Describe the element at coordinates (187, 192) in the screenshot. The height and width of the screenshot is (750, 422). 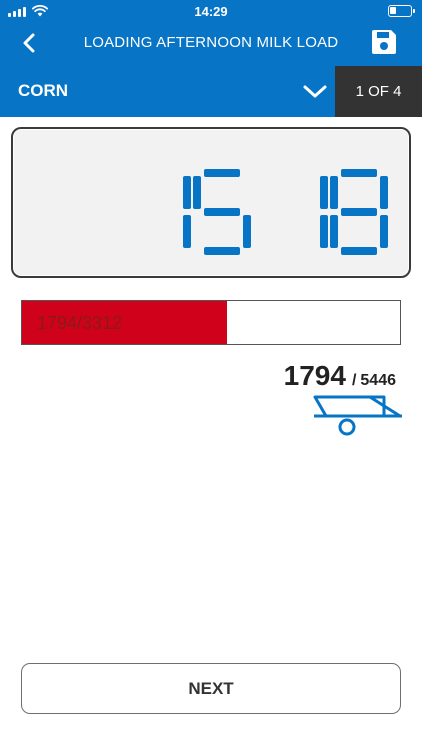
I see `lcd-segment-d1-b` at that location.